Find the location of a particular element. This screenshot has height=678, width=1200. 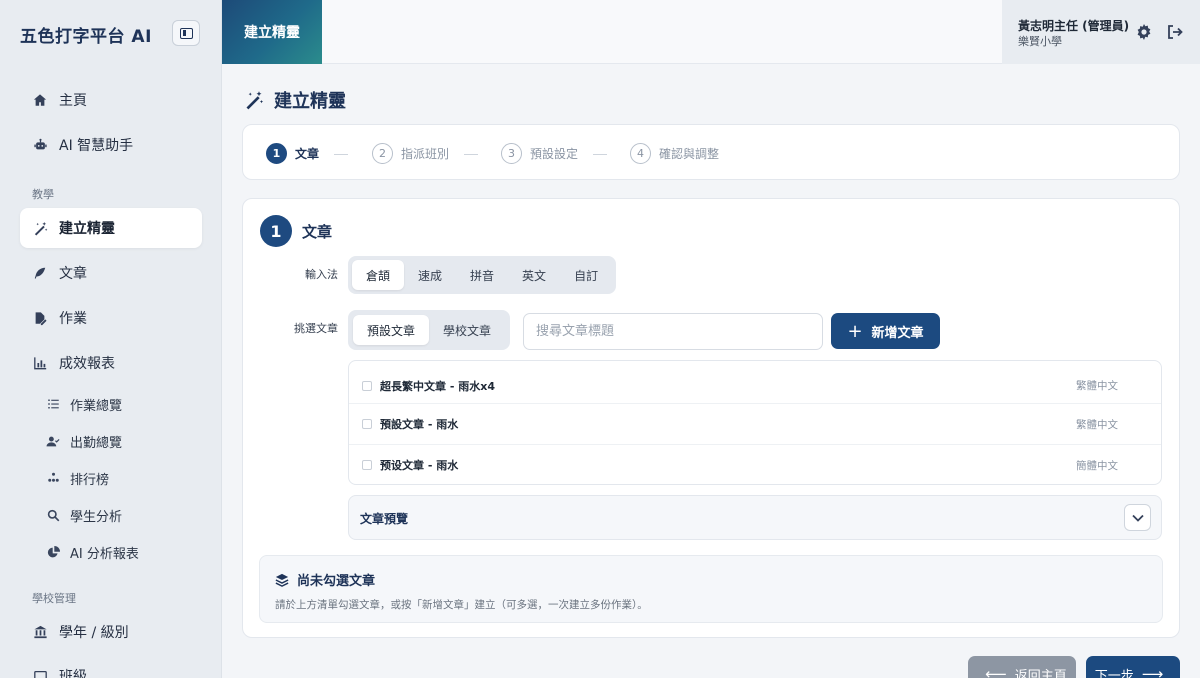

source-option-school: 學校文章 is located at coordinates (467, 330).